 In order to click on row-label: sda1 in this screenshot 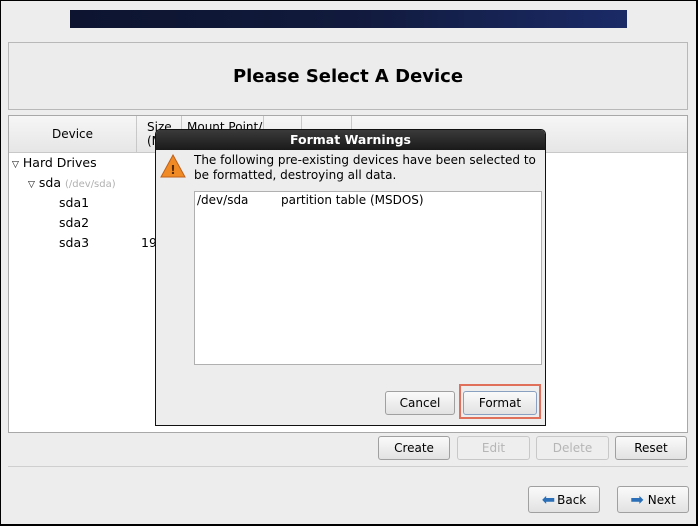, I will do `click(74, 202)`.